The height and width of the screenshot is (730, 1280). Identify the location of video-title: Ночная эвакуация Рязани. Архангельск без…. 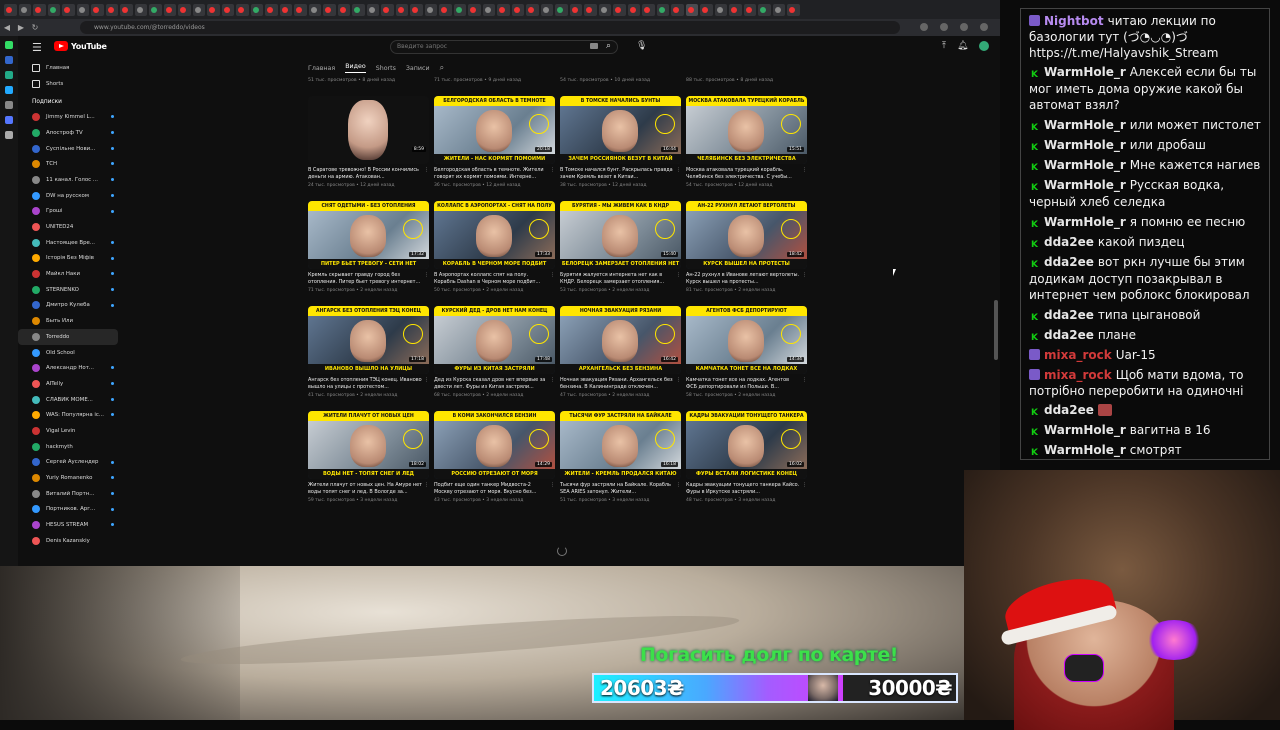
(616, 383).